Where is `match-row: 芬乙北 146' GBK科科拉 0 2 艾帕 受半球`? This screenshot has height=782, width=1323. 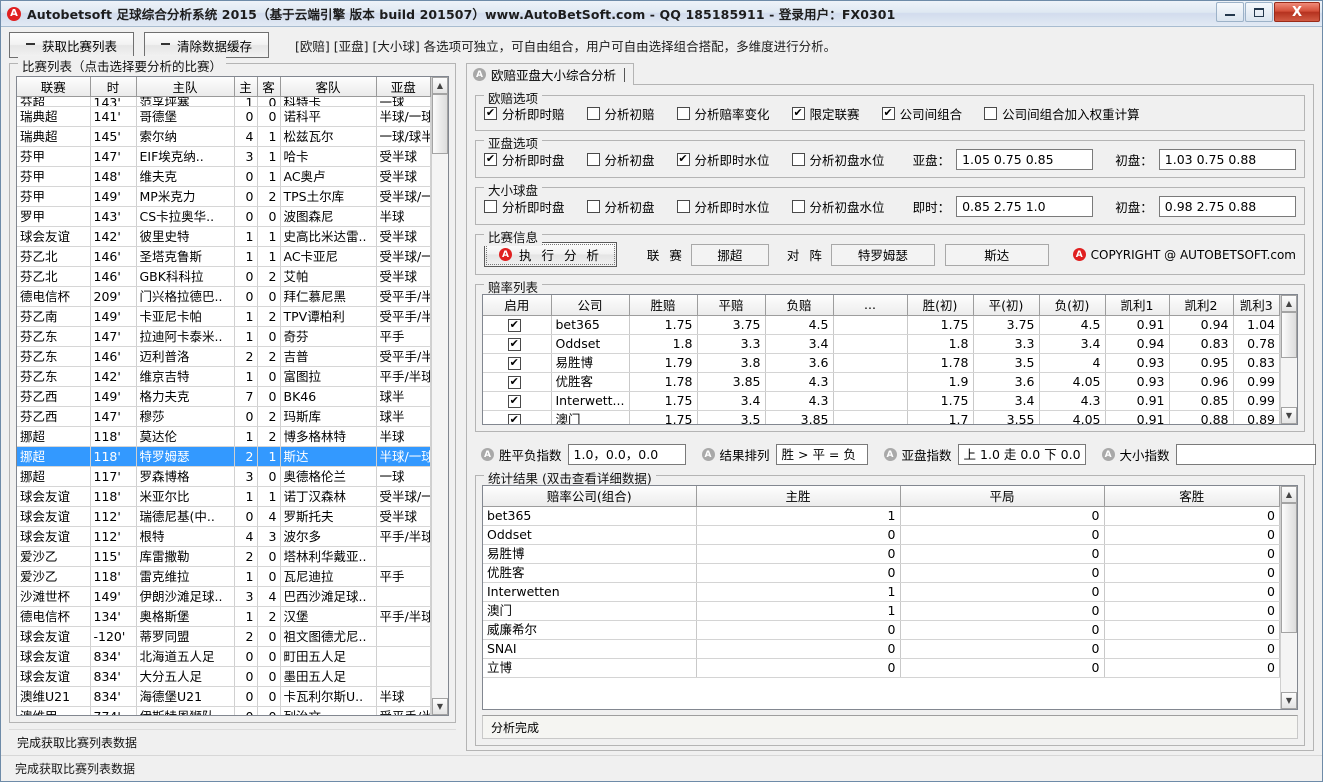
match-row: 芬乙北 146' GBK科科拉 0 2 艾帕 受半球 is located at coordinates (224, 276).